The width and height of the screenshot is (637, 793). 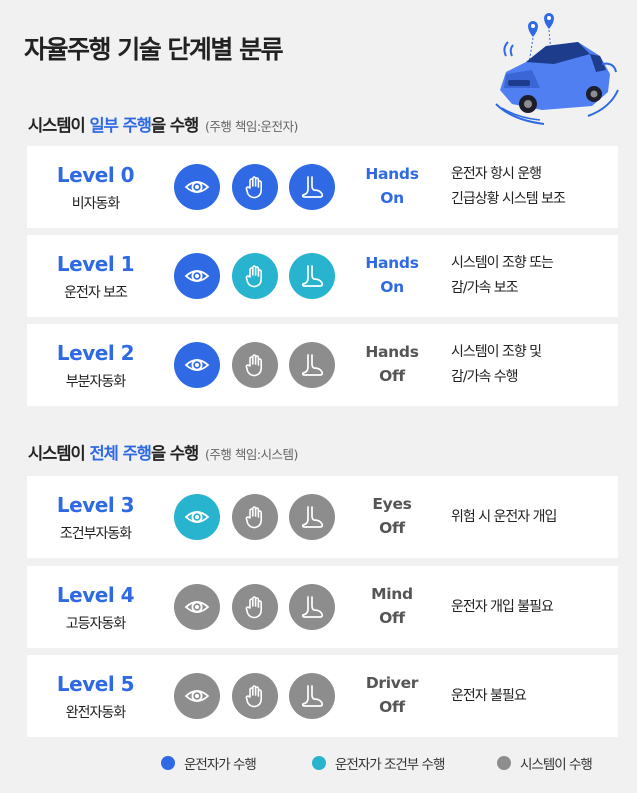 I want to click on level-card: Level 4 고등자동화 Mind Off 운전자 개입 불필요, so click(x=322, y=607).